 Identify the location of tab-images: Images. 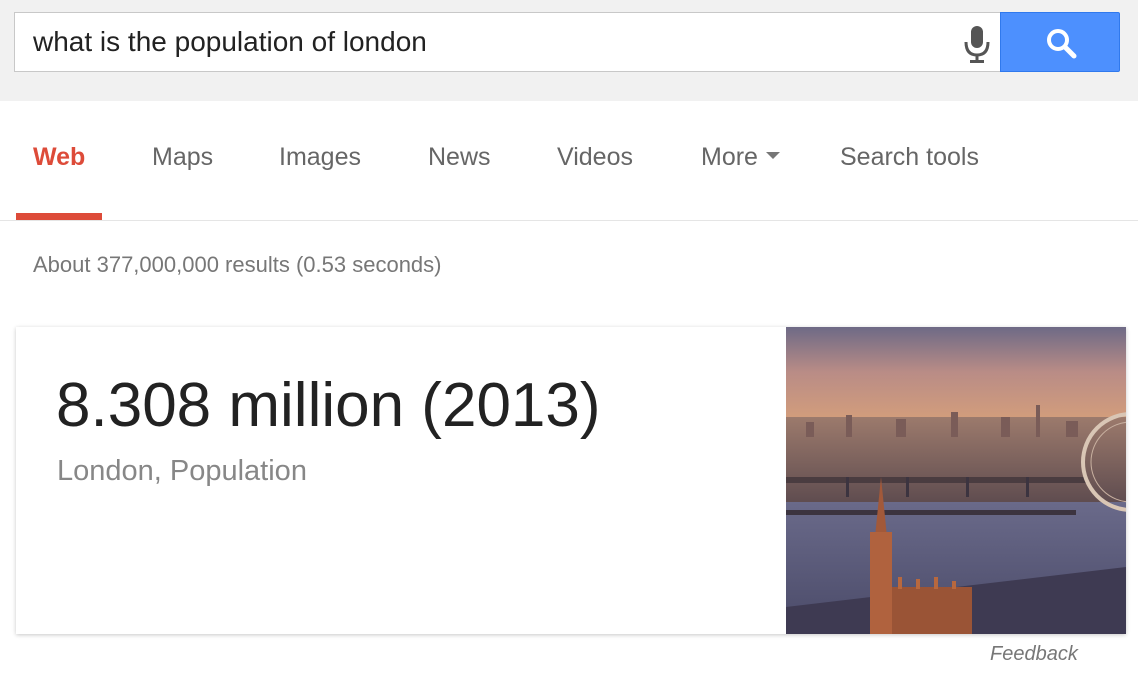
(320, 157).